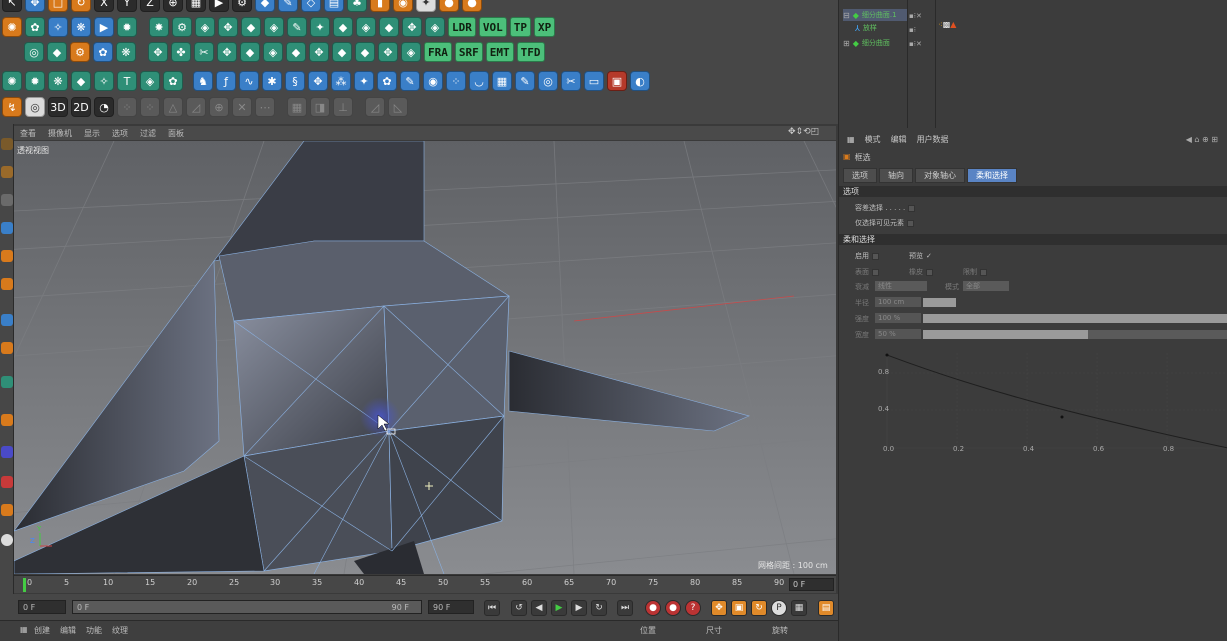 The image size is (1227, 641). Describe the element at coordinates (811, 584) in the screenshot. I see `current-frame-field: 0 F` at that location.